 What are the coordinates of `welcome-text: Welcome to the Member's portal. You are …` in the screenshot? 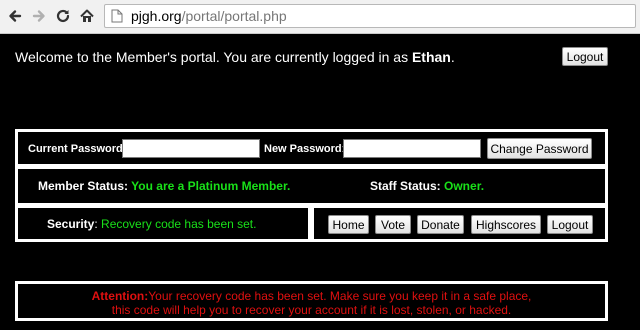 It's located at (213, 57).